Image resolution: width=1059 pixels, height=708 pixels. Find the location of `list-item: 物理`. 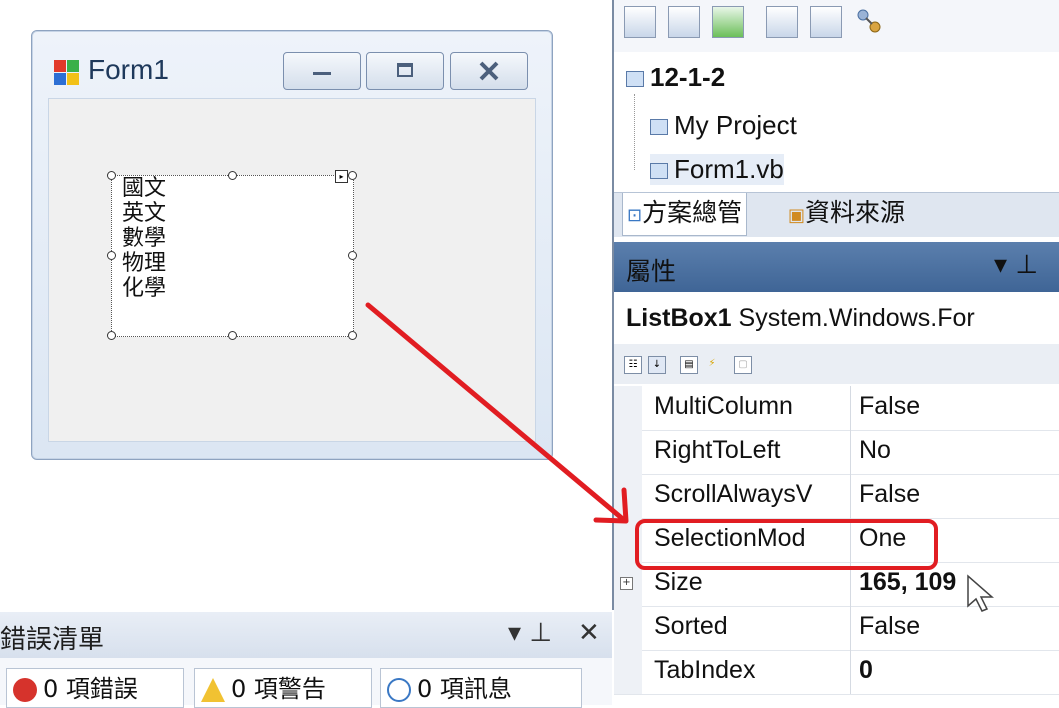

list-item: 物理 is located at coordinates (232, 263).